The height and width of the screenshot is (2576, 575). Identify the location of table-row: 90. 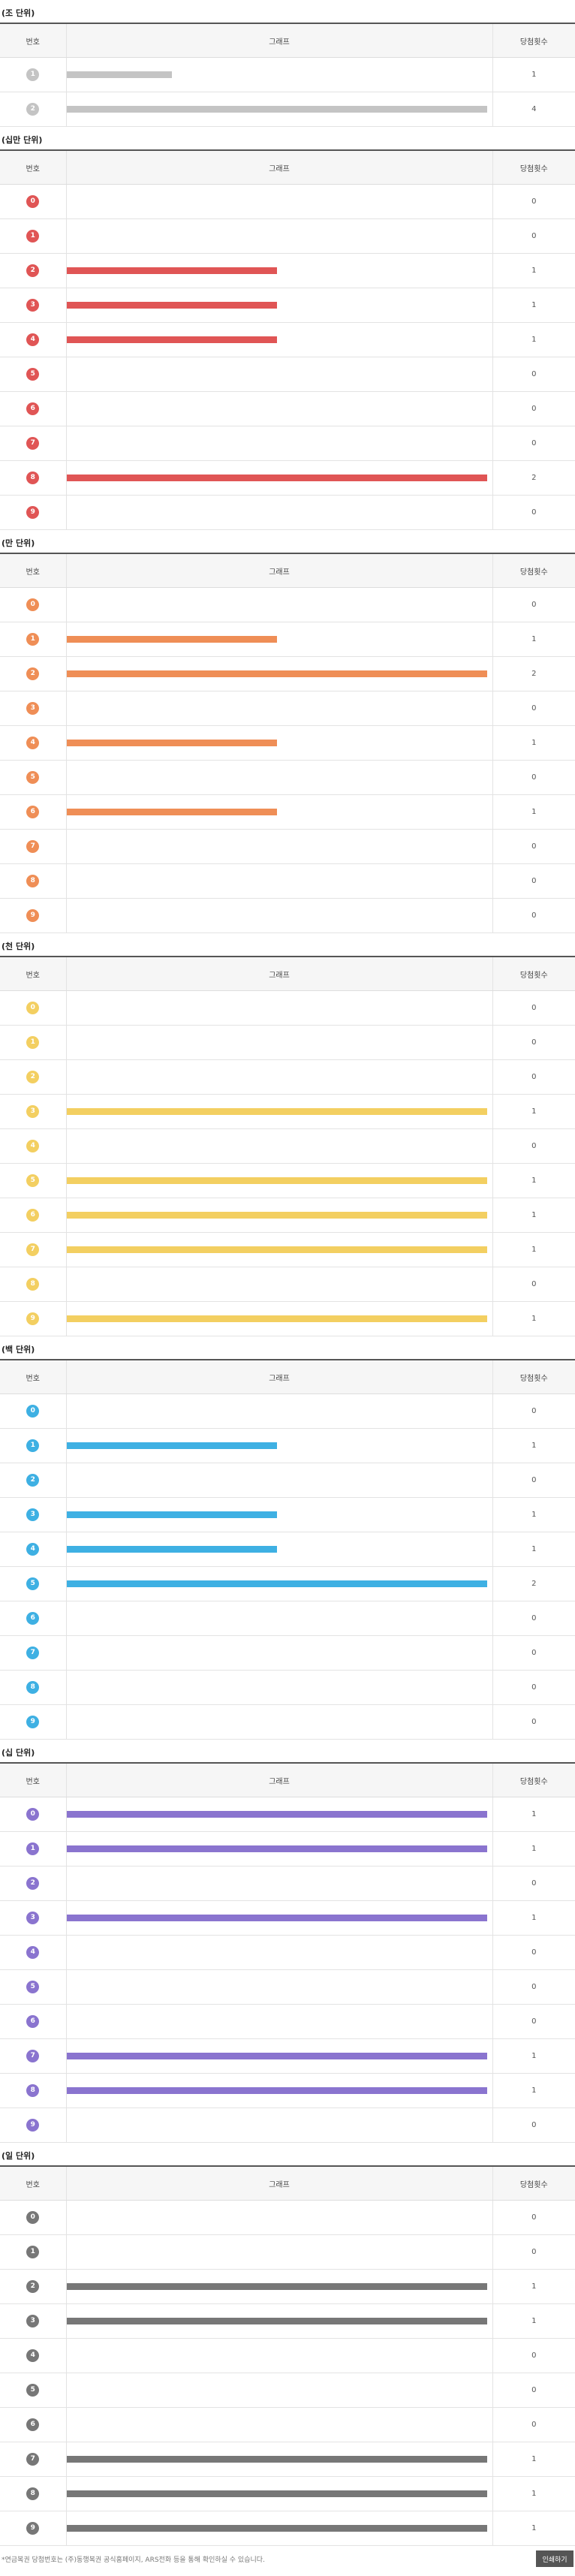
(287, 512).